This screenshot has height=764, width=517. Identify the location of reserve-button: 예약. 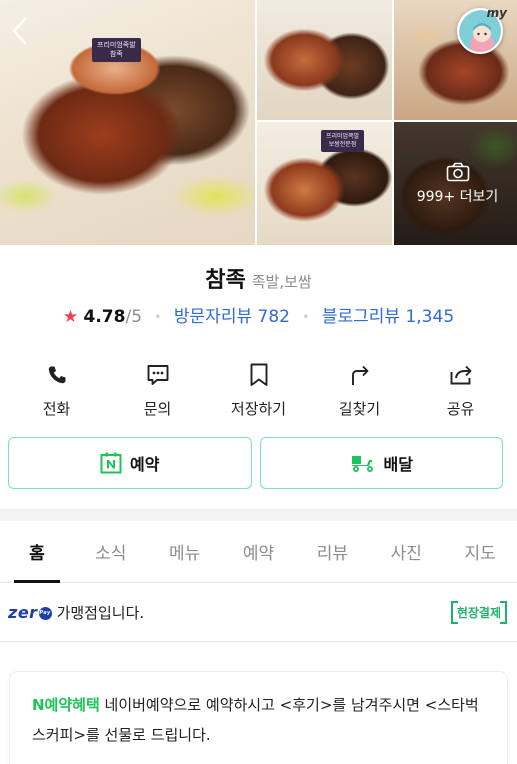
(130, 463).